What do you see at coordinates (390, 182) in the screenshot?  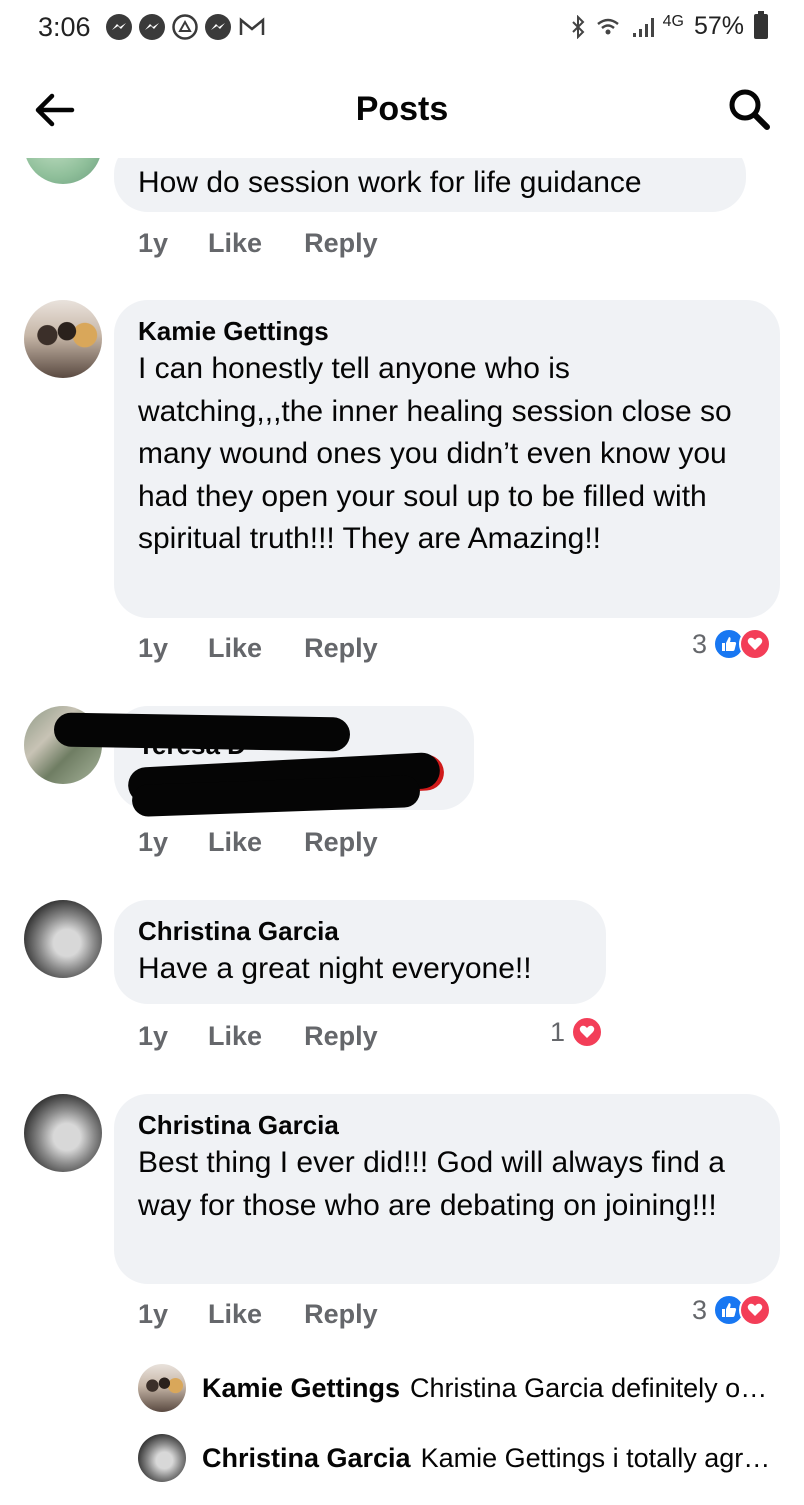 I see `comment-text: How do session work for life guidance` at bounding box center [390, 182].